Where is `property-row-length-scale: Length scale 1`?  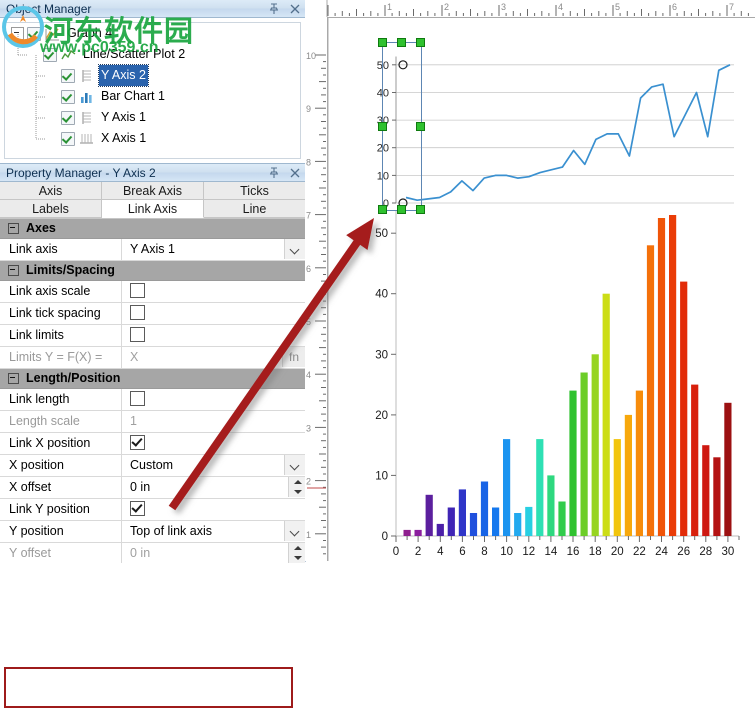
property-row-length-scale: Length scale 1 is located at coordinates (152, 422).